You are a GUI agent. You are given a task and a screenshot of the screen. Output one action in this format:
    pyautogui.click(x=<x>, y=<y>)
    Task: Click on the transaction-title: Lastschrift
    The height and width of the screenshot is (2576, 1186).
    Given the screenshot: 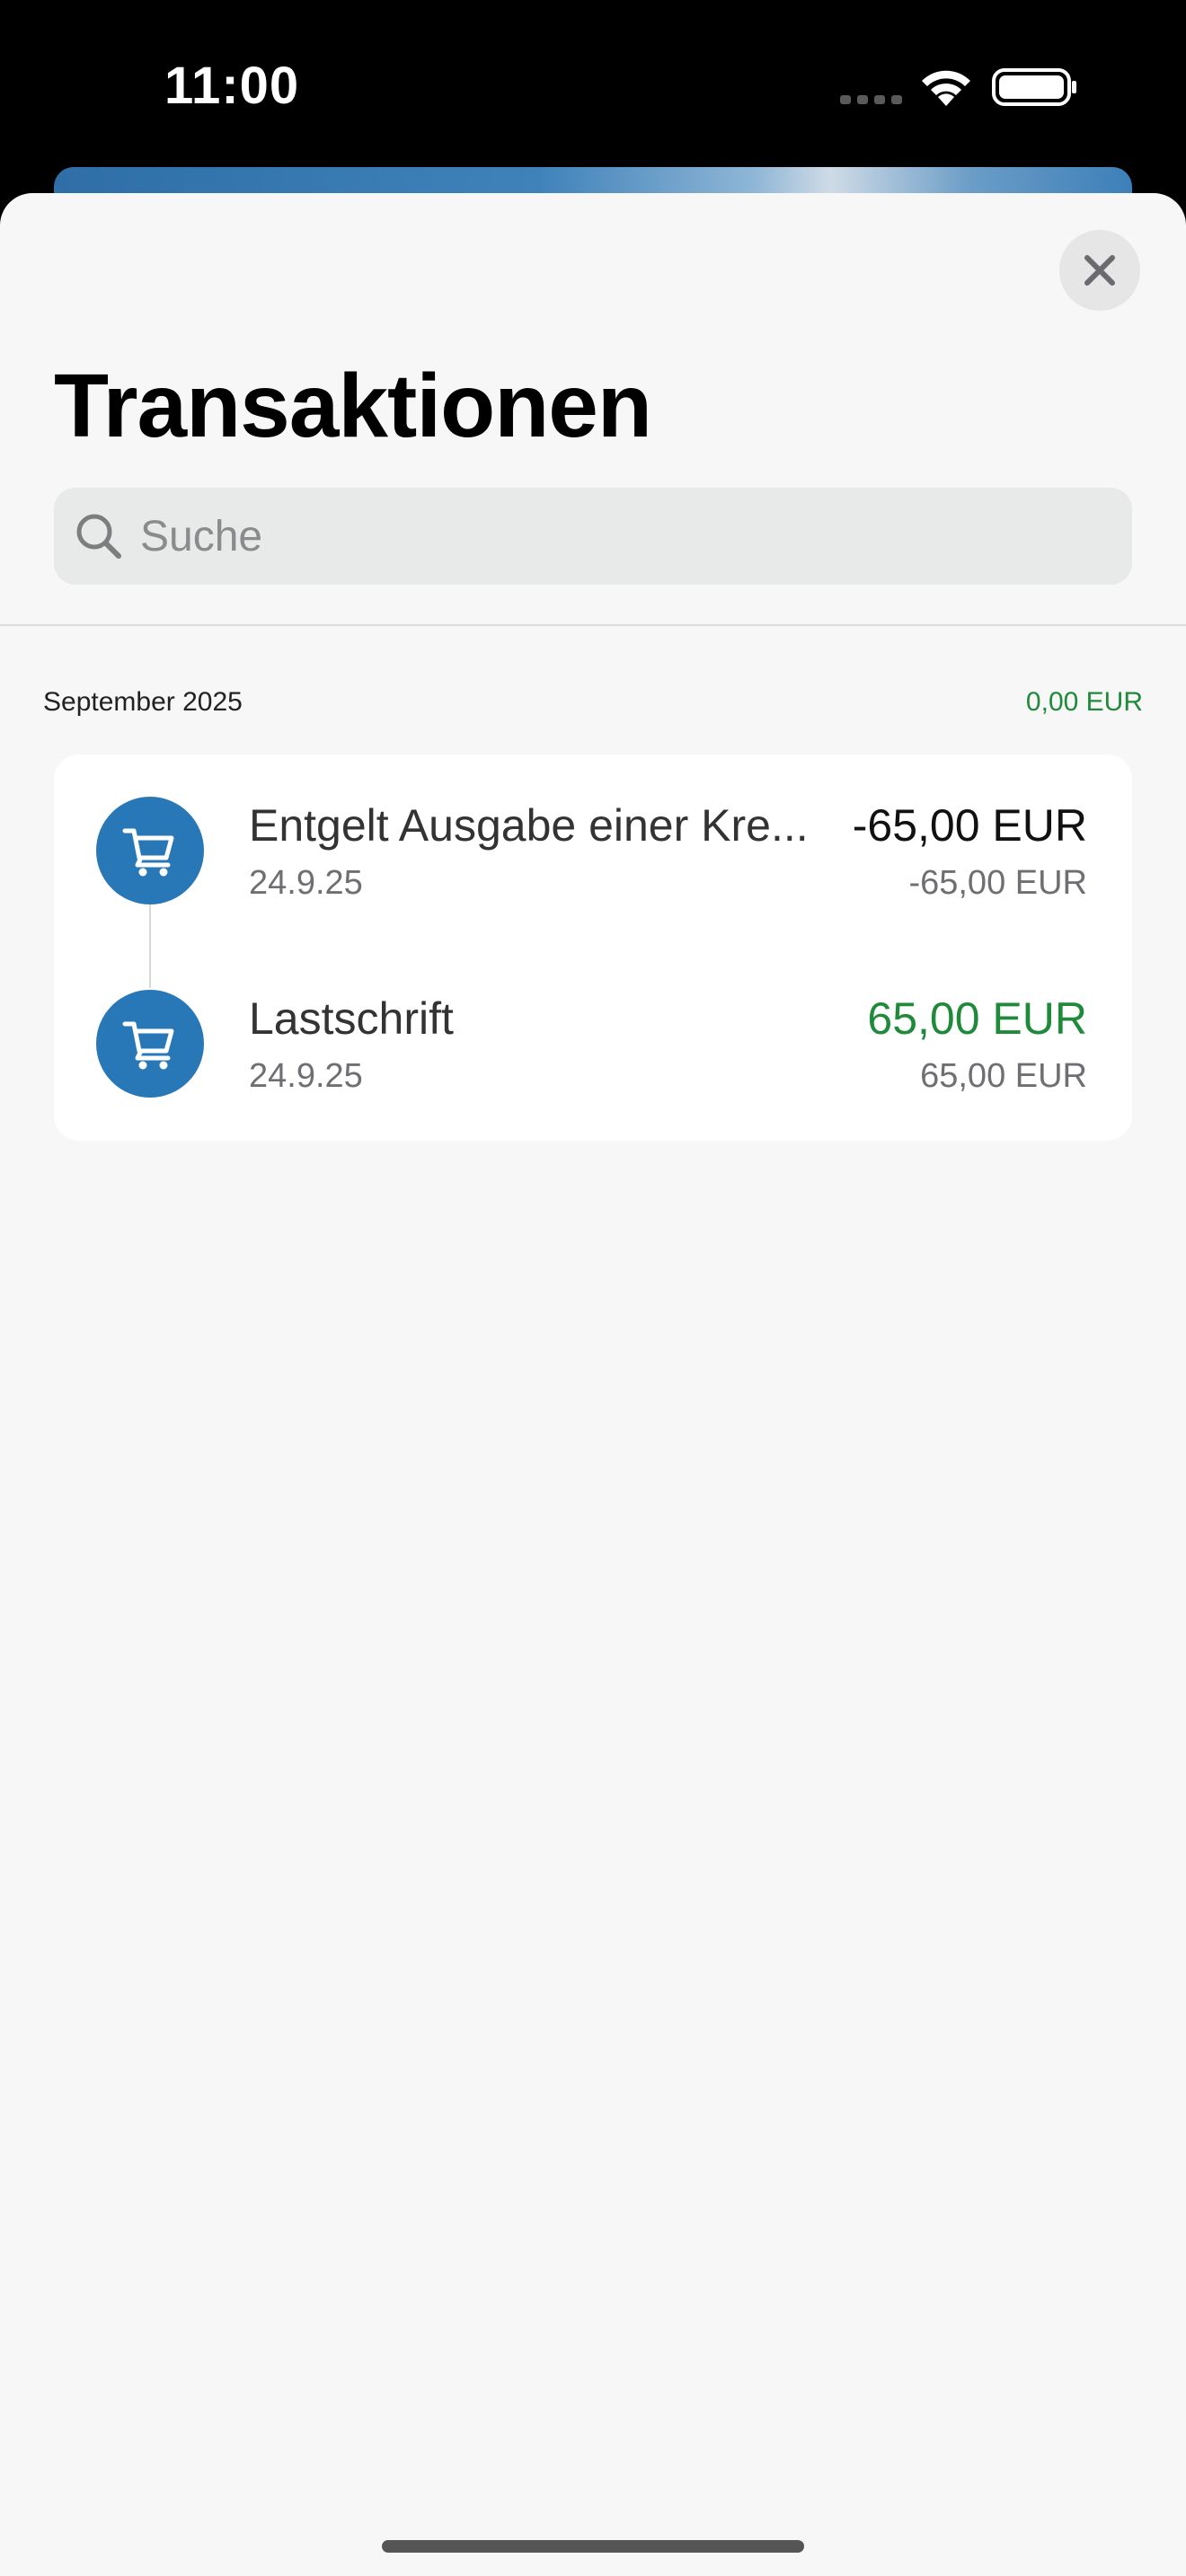 What is the action you would take?
    pyautogui.click(x=351, y=1018)
    